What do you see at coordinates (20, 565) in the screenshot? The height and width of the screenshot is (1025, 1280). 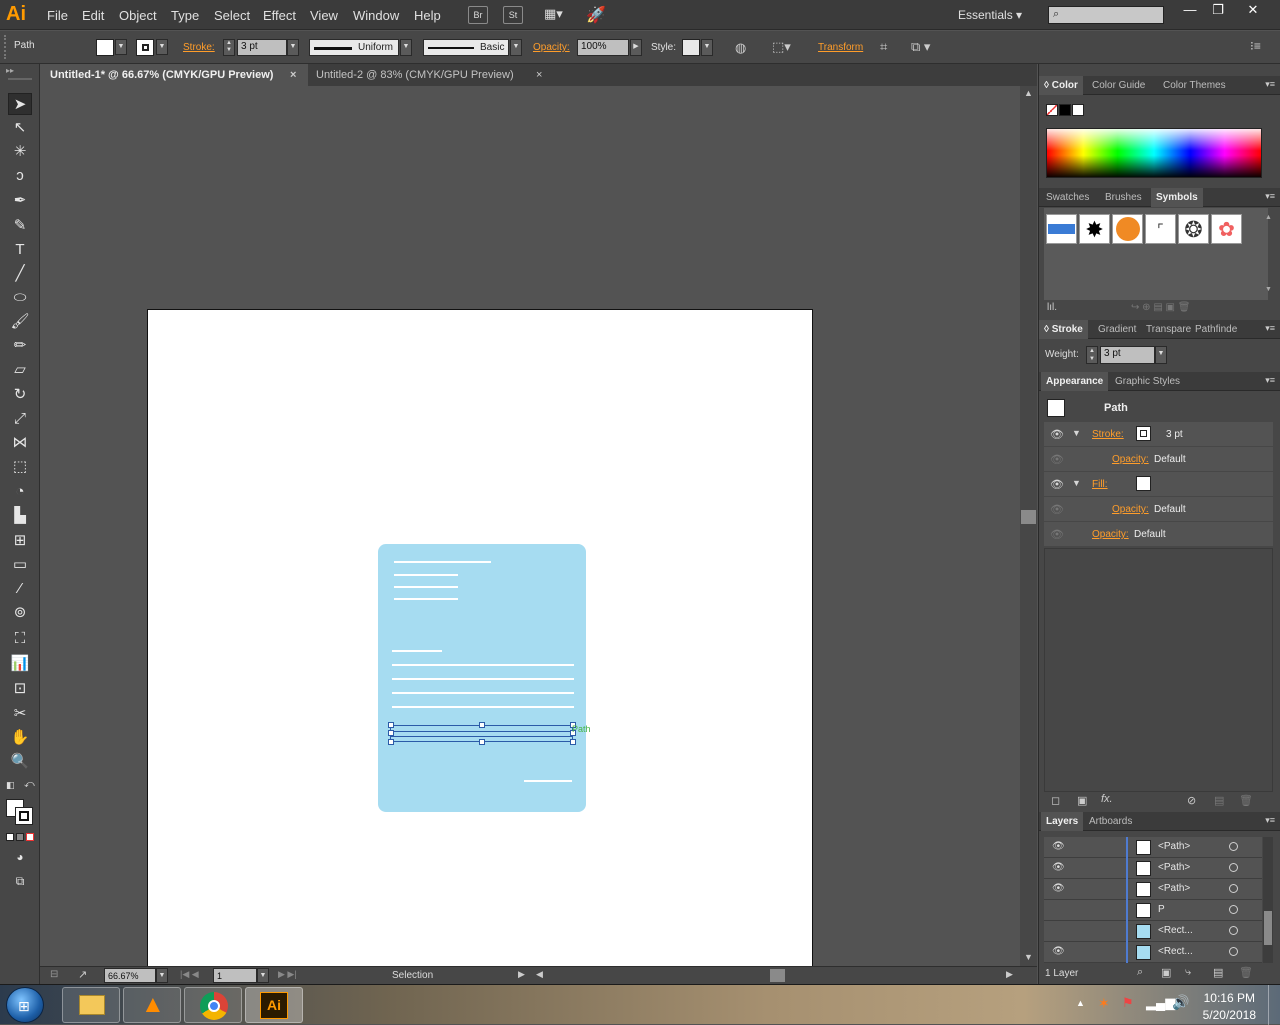 I see `gradient-tool-icon: ▭` at bounding box center [20, 565].